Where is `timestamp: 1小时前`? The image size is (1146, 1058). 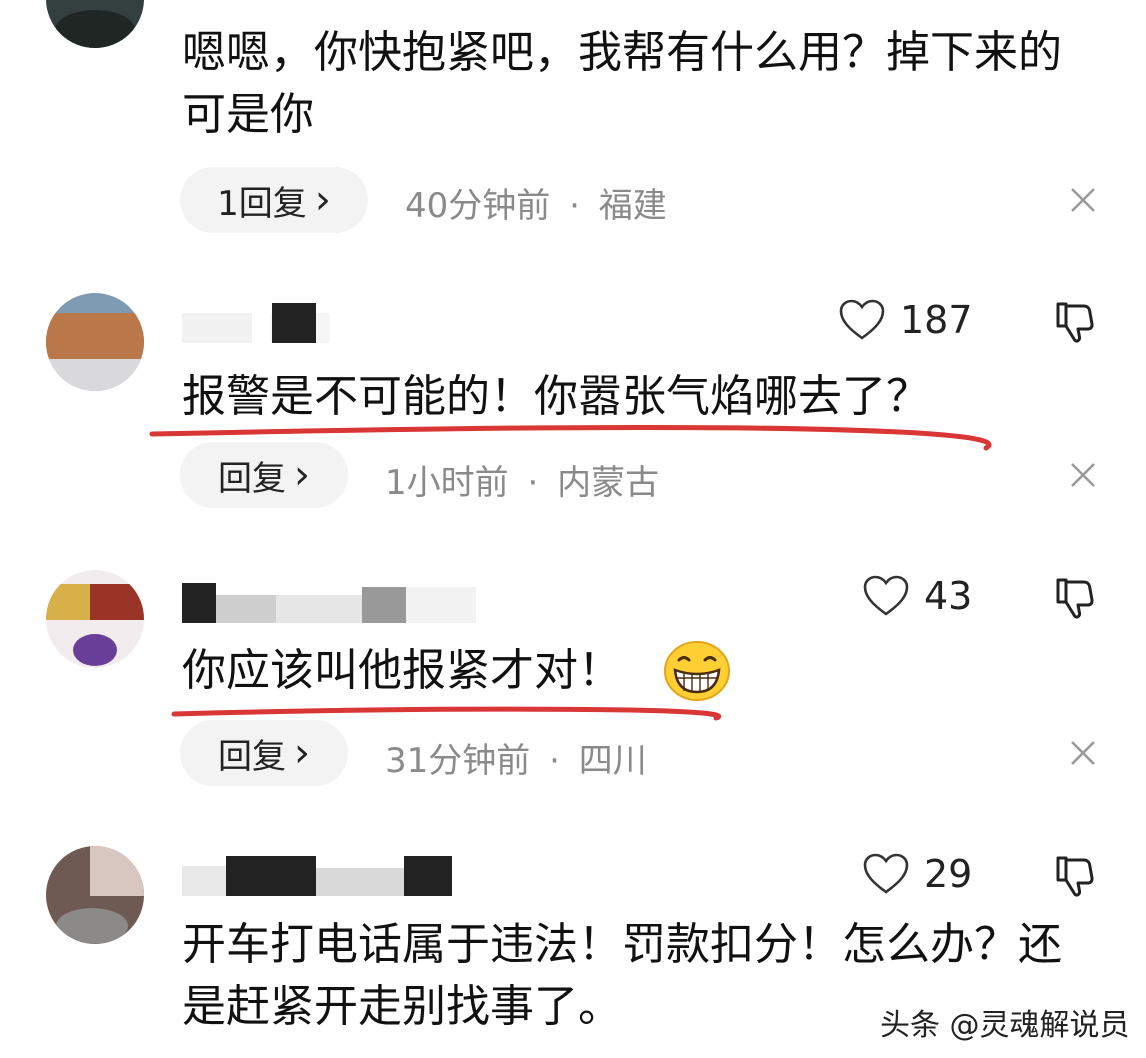 timestamp: 1小时前 is located at coordinates (447, 483).